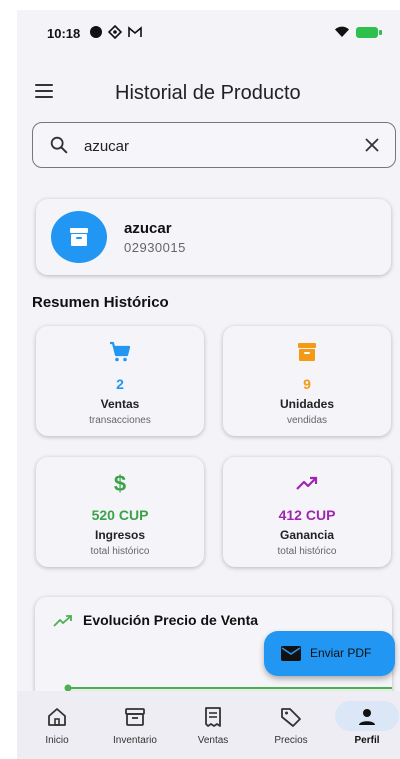  Describe the element at coordinates (135, 717) in the screenshot. I see `inventory-icon` at that location.